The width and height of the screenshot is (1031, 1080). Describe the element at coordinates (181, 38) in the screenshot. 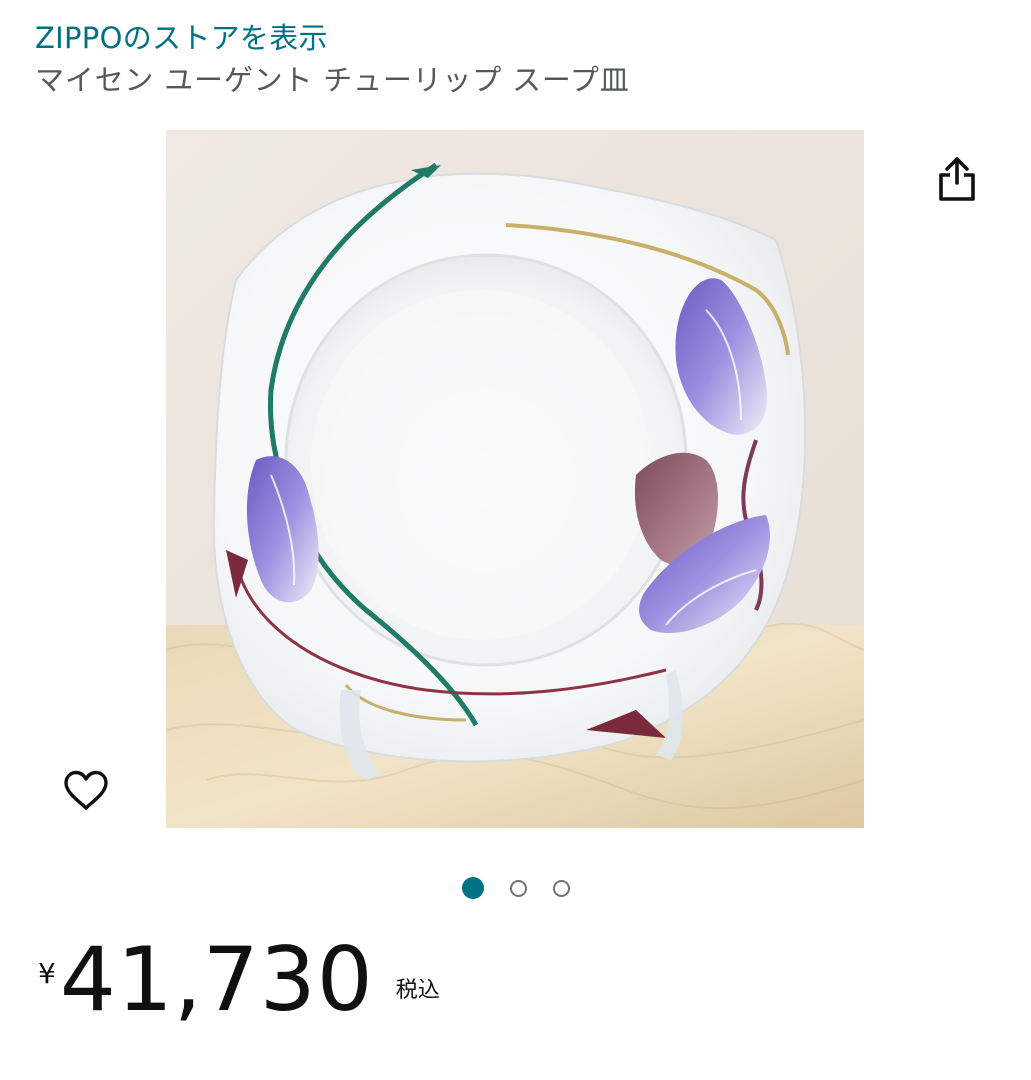

I see `visit-store-link: ZIPPOのストアを表示` at that location.